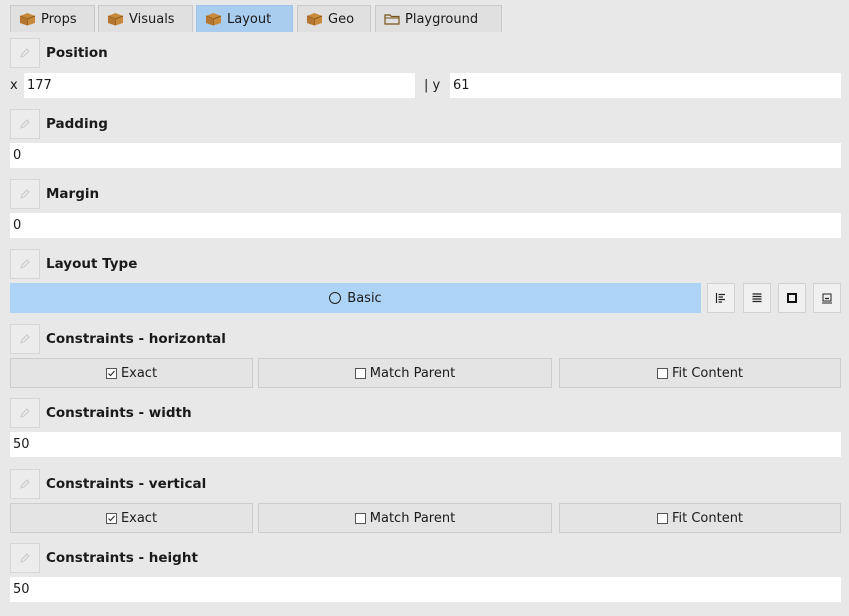  I want to click on x-label: x, so click(14, 85).